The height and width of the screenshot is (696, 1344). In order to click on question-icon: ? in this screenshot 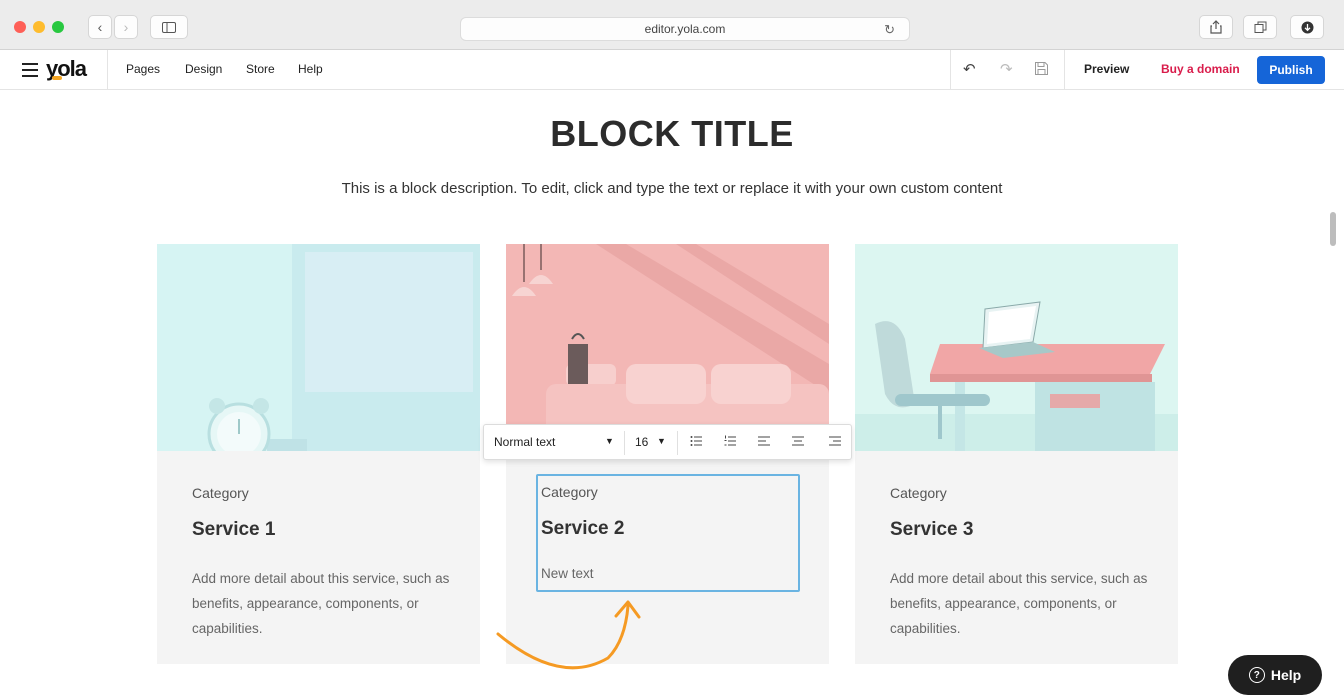, I will do `click(1256, 675)`.